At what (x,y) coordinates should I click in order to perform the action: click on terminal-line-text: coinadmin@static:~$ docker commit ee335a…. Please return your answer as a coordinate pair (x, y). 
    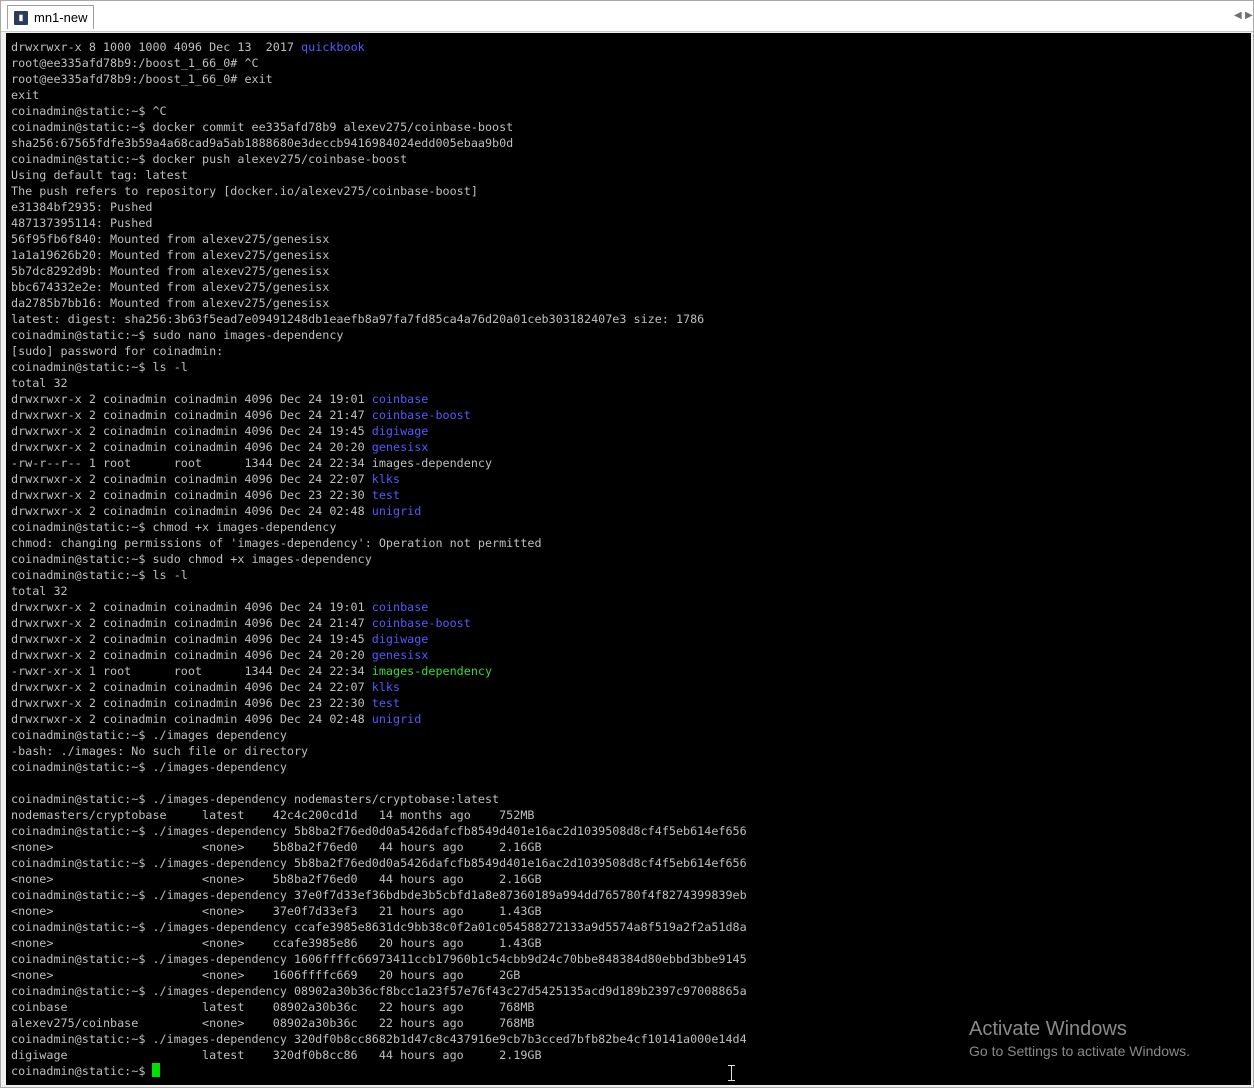
    Looking at the image, I should click on (262, 127).